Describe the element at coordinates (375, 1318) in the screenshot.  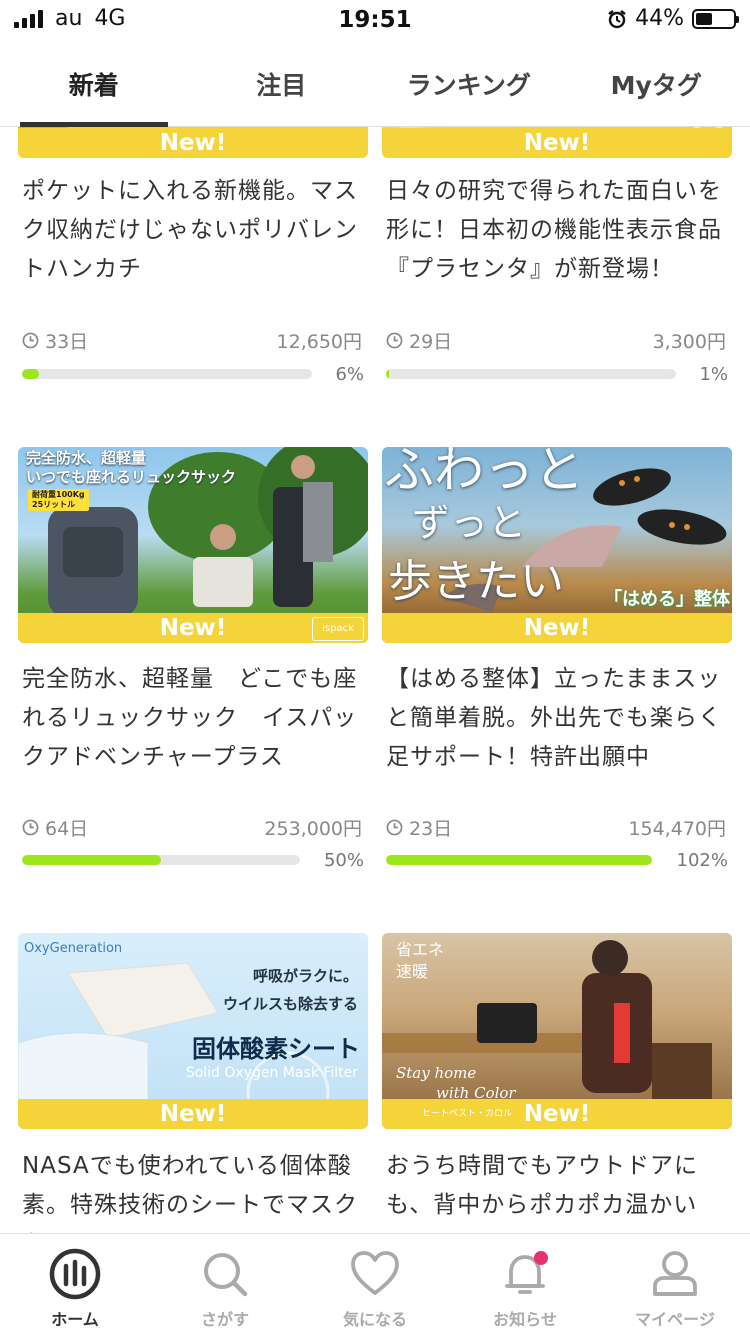
I see `nav-favorites-label: 気になる` at that location.